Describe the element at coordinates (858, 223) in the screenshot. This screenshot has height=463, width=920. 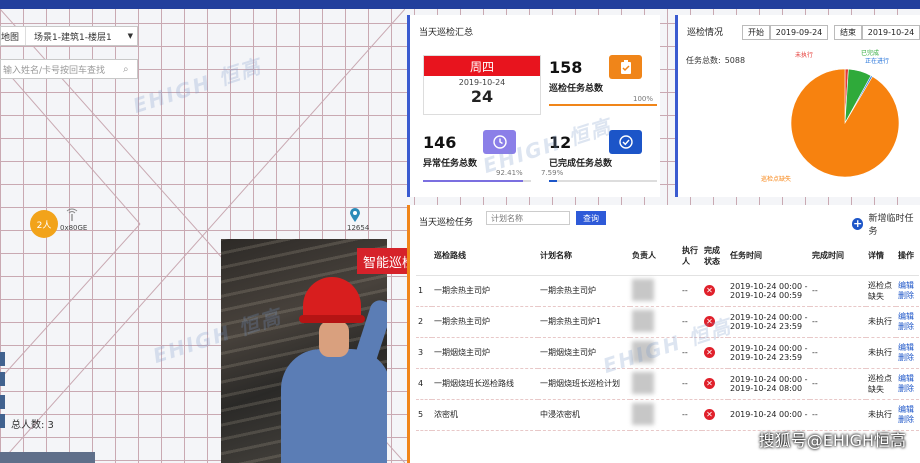
I see `plus-icon: +` at that location.